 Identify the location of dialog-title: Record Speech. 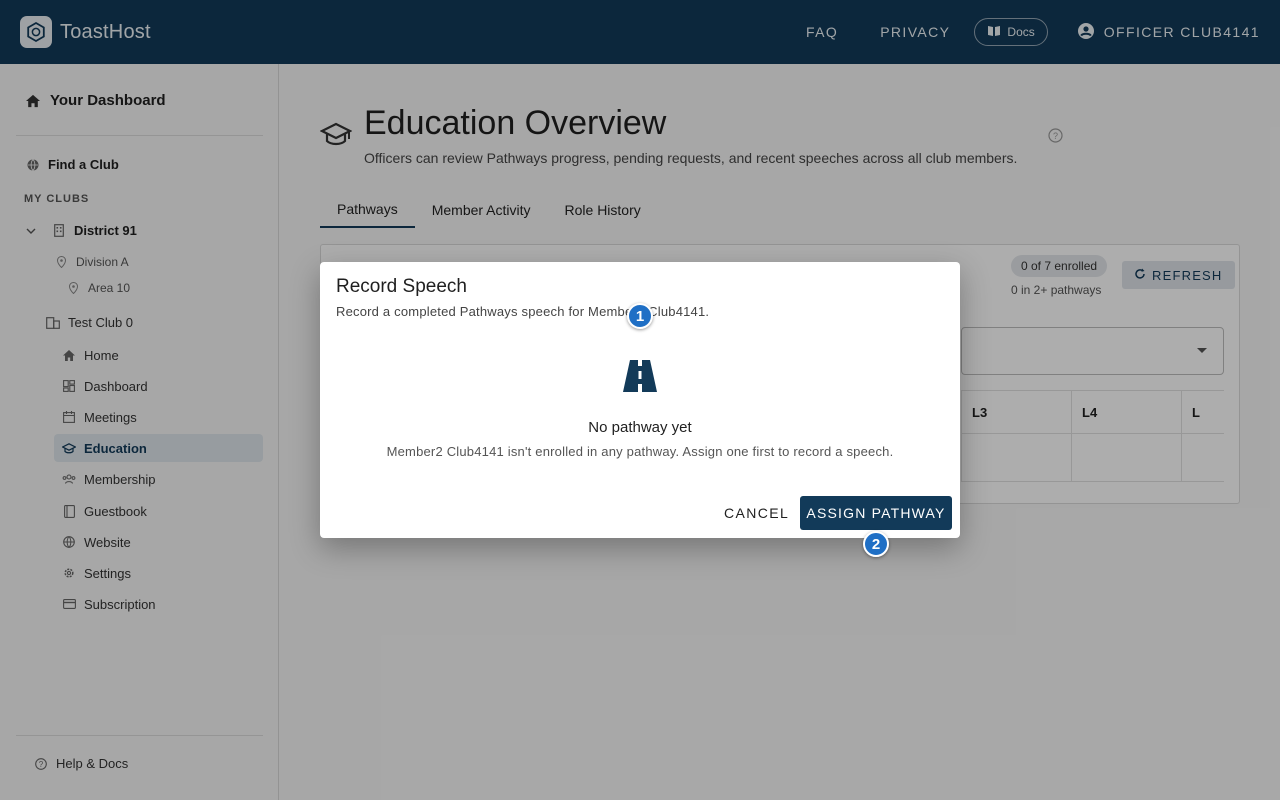
(401, 286).